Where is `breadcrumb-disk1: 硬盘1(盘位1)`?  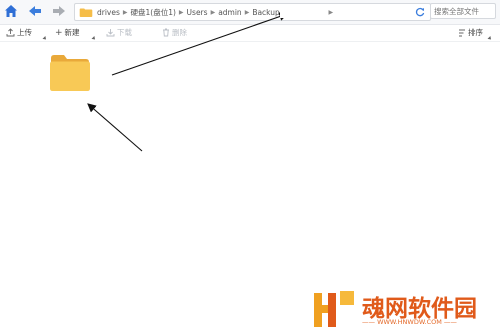
breadcrumb-disk1: 硬盘1(盘位1) is located at coordinates (153, 12).